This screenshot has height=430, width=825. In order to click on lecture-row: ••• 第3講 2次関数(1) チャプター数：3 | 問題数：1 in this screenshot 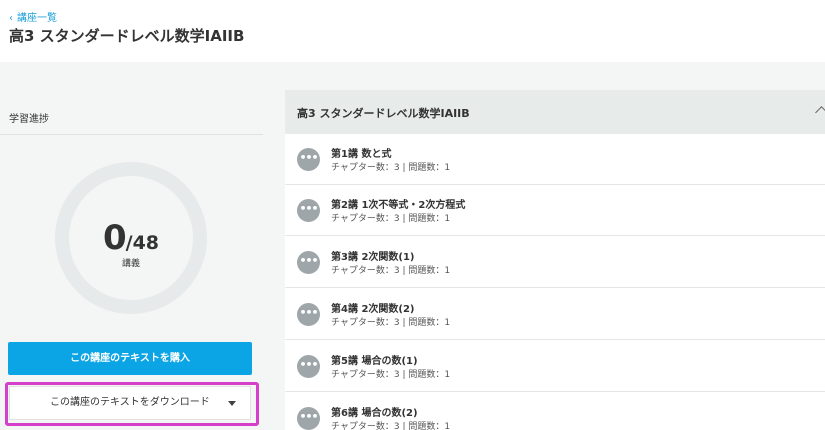, I will do `click(555, 262)`.